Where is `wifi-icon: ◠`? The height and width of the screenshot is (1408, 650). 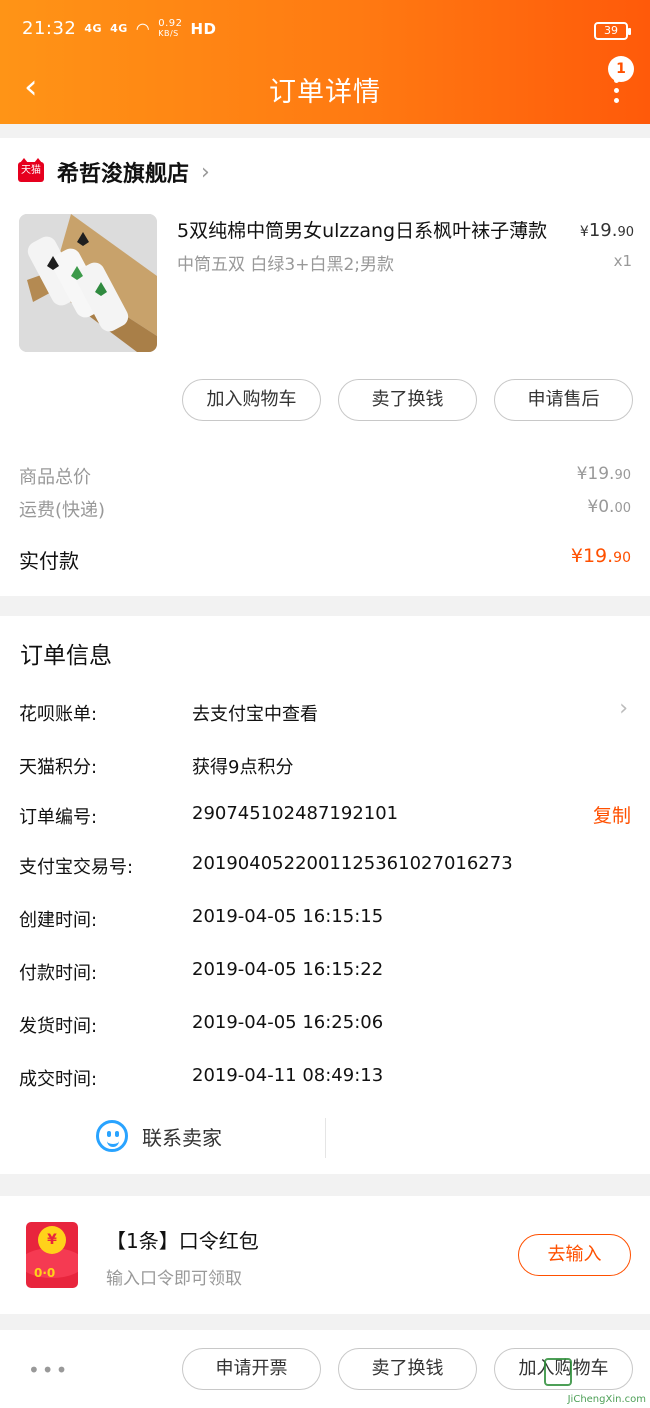
wifi-icon: ◠ is located at coordinates (143, 28).